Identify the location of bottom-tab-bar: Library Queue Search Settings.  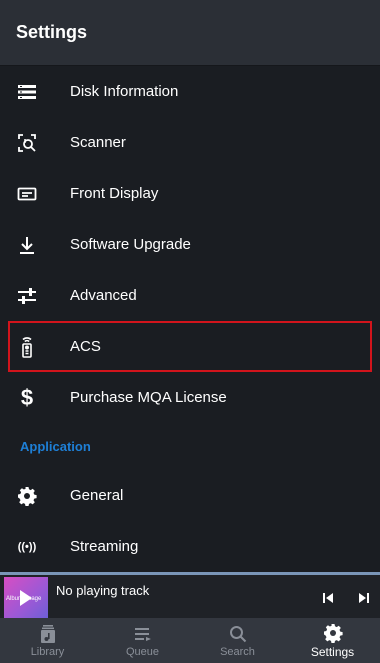
(190, 640).